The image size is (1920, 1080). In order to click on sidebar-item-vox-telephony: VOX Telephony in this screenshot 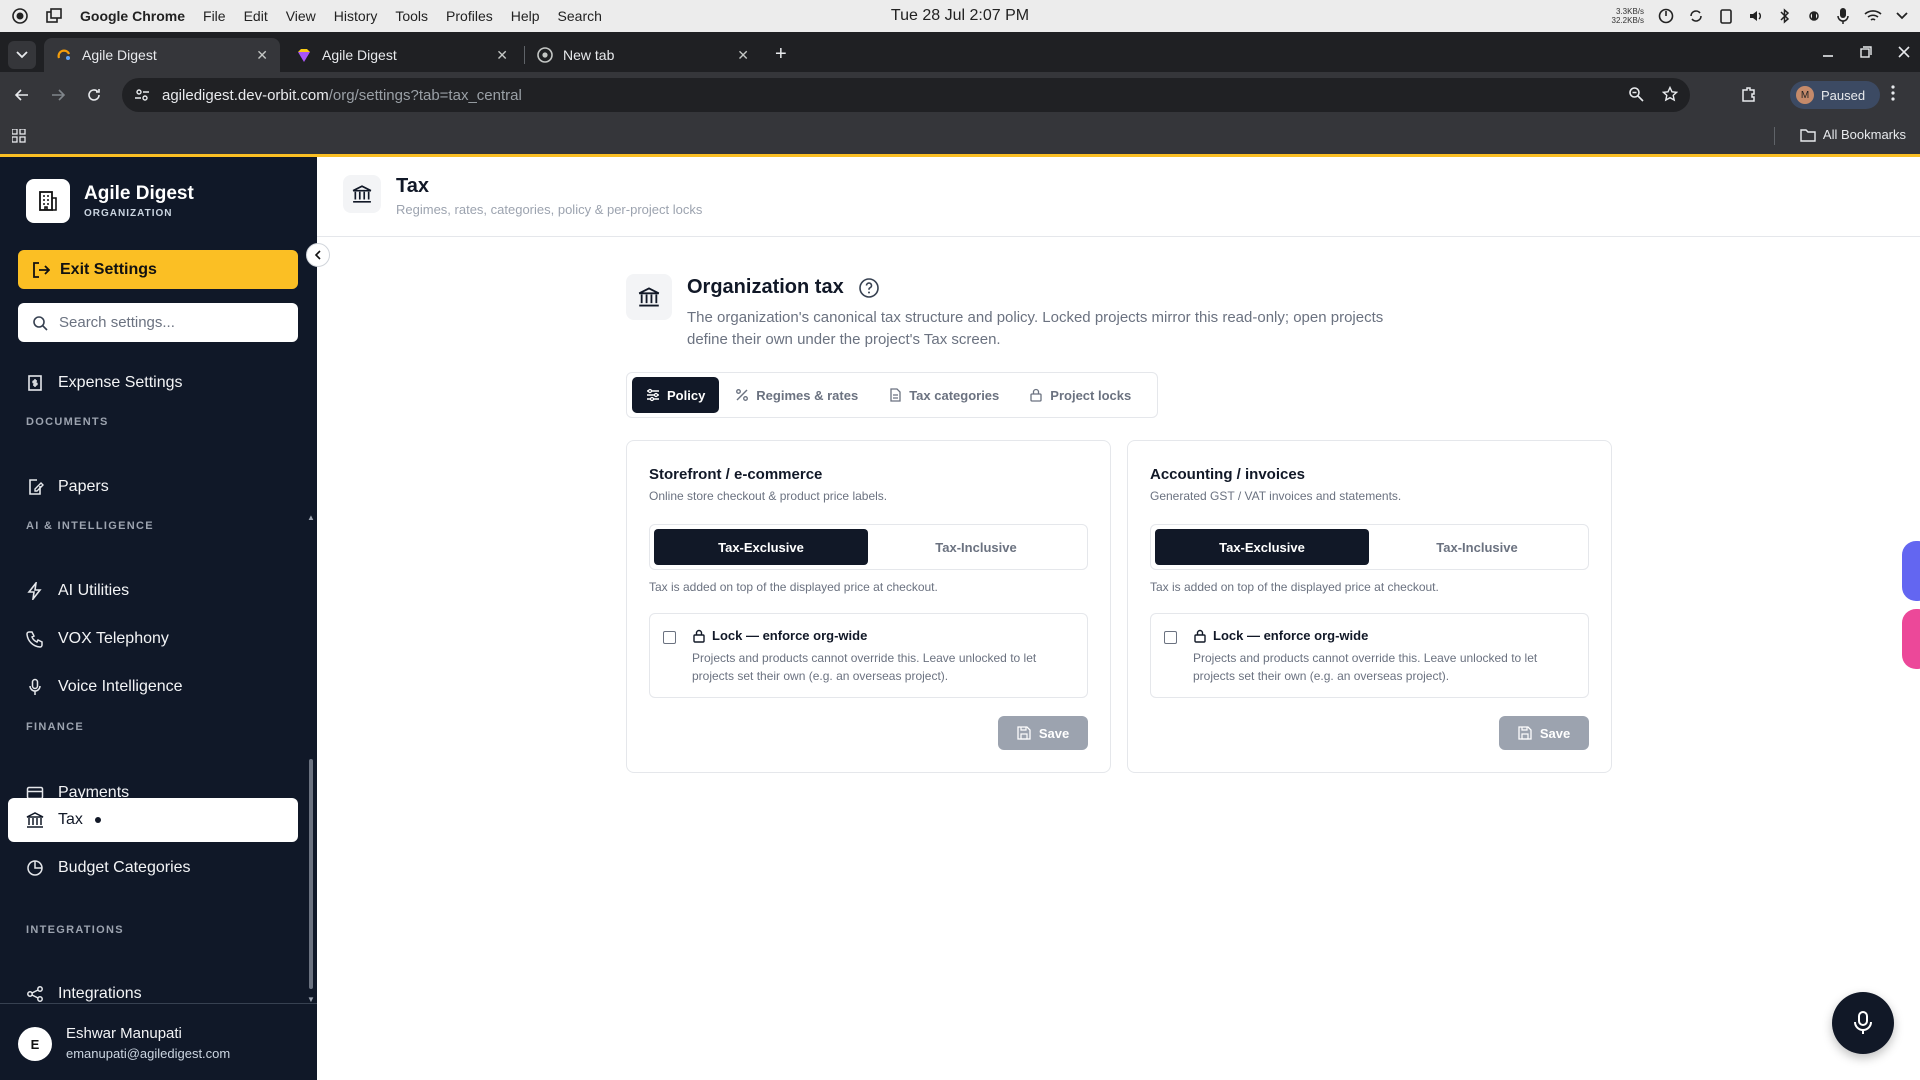, I will do `click(153, 639)`.